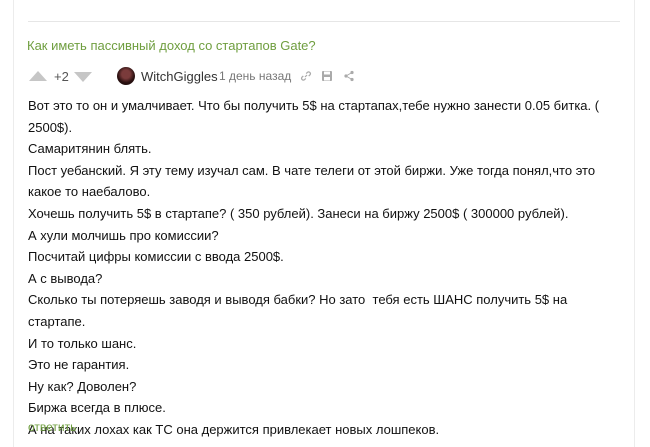 This screenshot has height=447, width=650. Describe the element at coordinates (324, 21) in the screenshot. I see `divider` at that location.